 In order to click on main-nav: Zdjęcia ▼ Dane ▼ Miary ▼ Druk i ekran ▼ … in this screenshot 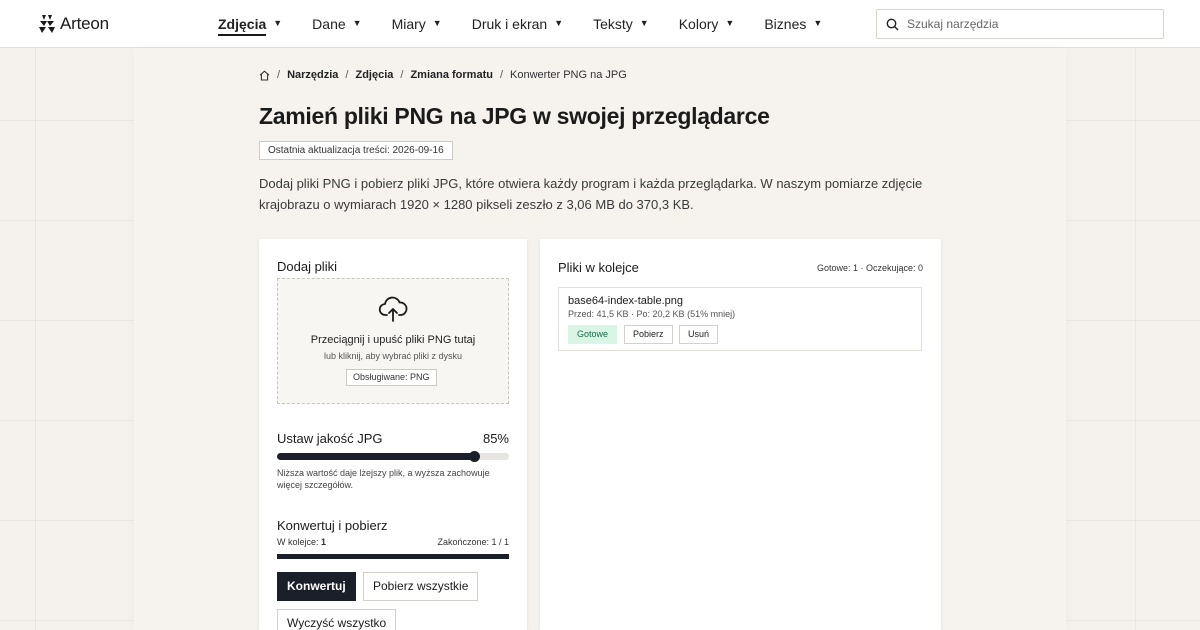, I will do `click(535, 26)`.